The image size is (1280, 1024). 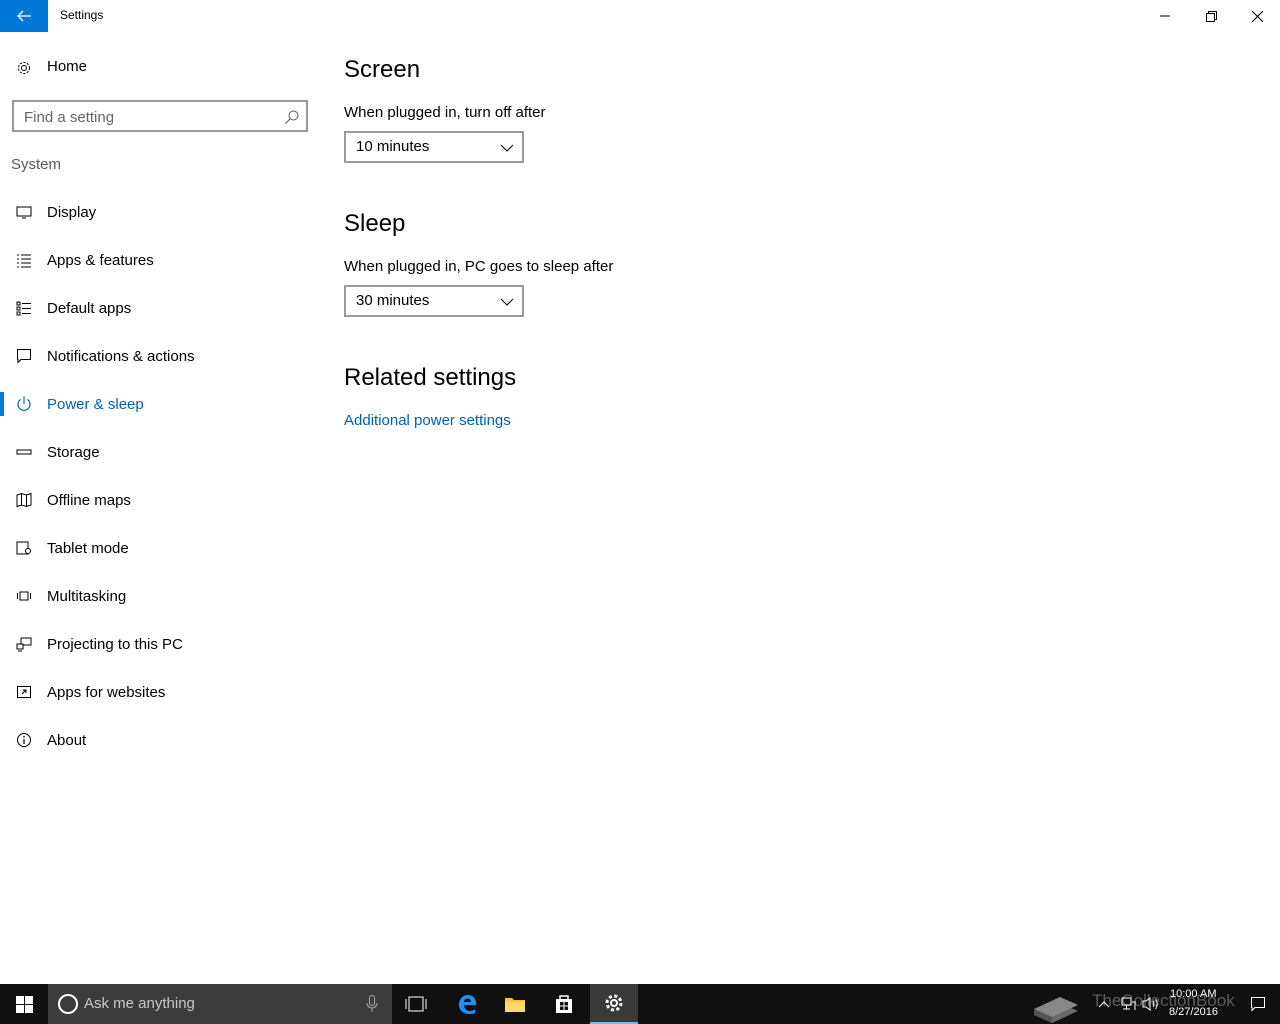 I want to click on sidebar-item-label: Home, so click(x=67, y=66).